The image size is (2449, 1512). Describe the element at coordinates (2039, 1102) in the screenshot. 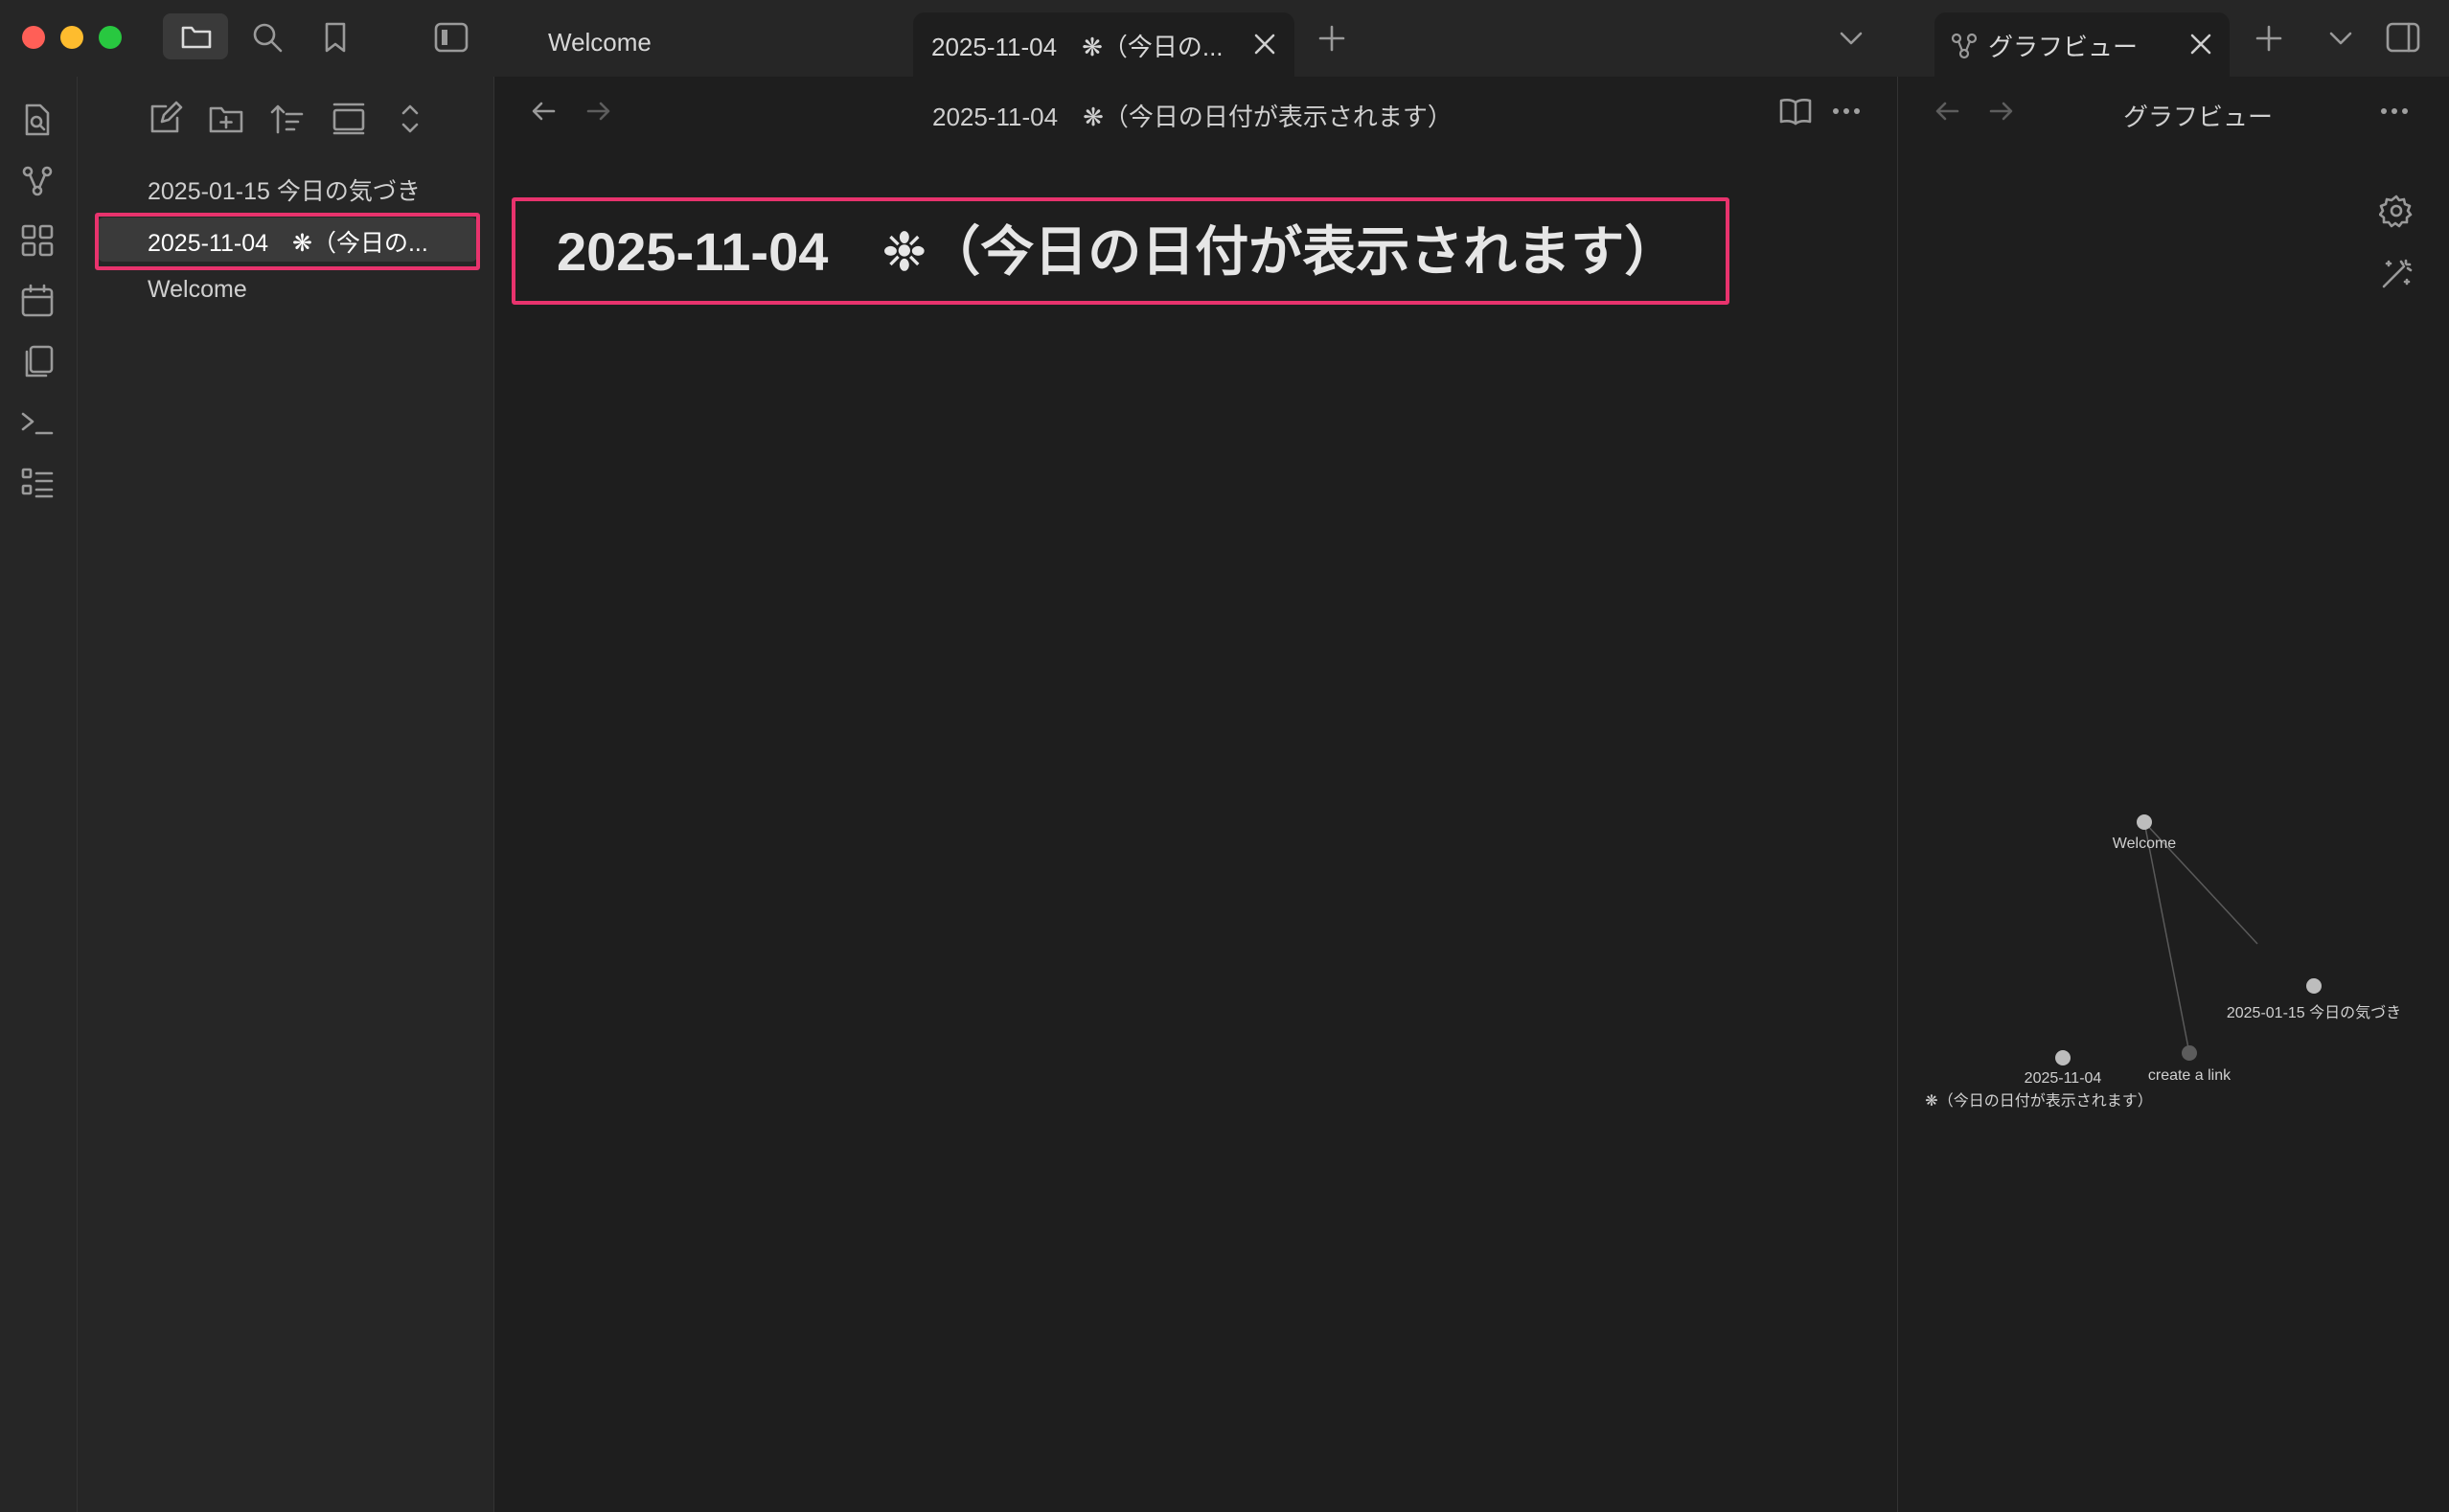

I see `graph-node-label: ❋（今日の日付が表示されます）` at that location.